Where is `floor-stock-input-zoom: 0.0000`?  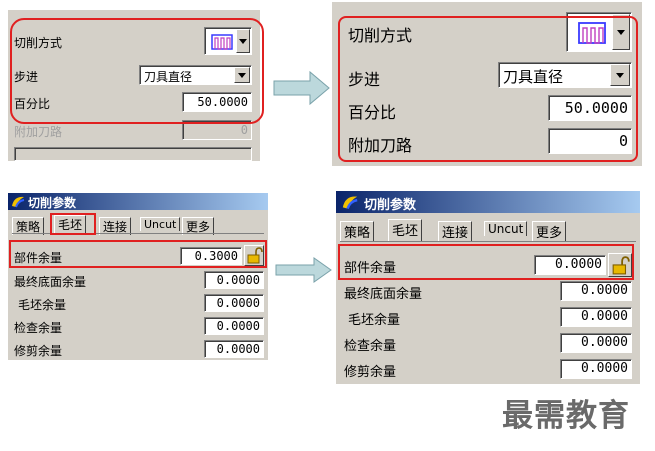 floor-stock-input-zoom: 0.0000 is located at coordinates (596, 291).